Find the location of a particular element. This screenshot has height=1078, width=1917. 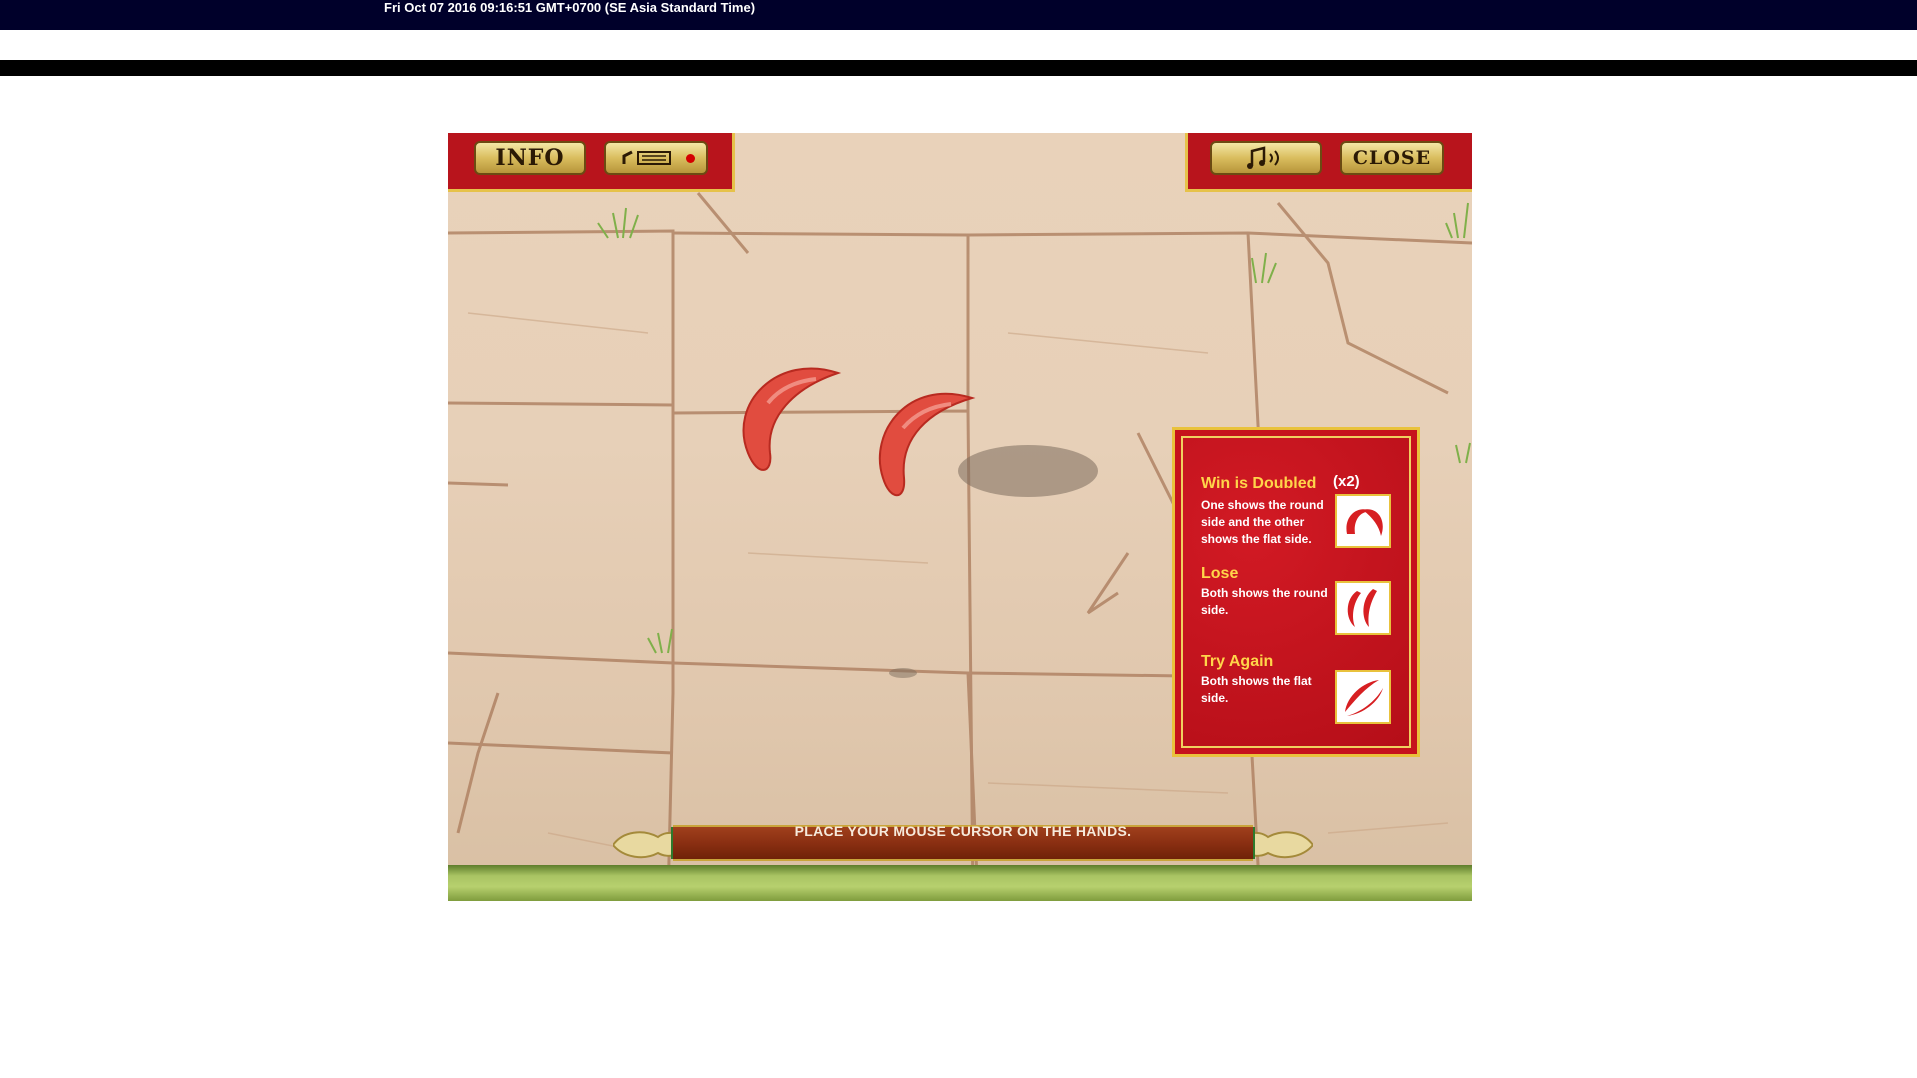

try-again-title: Try Again is located at coordinates (1237, 661).